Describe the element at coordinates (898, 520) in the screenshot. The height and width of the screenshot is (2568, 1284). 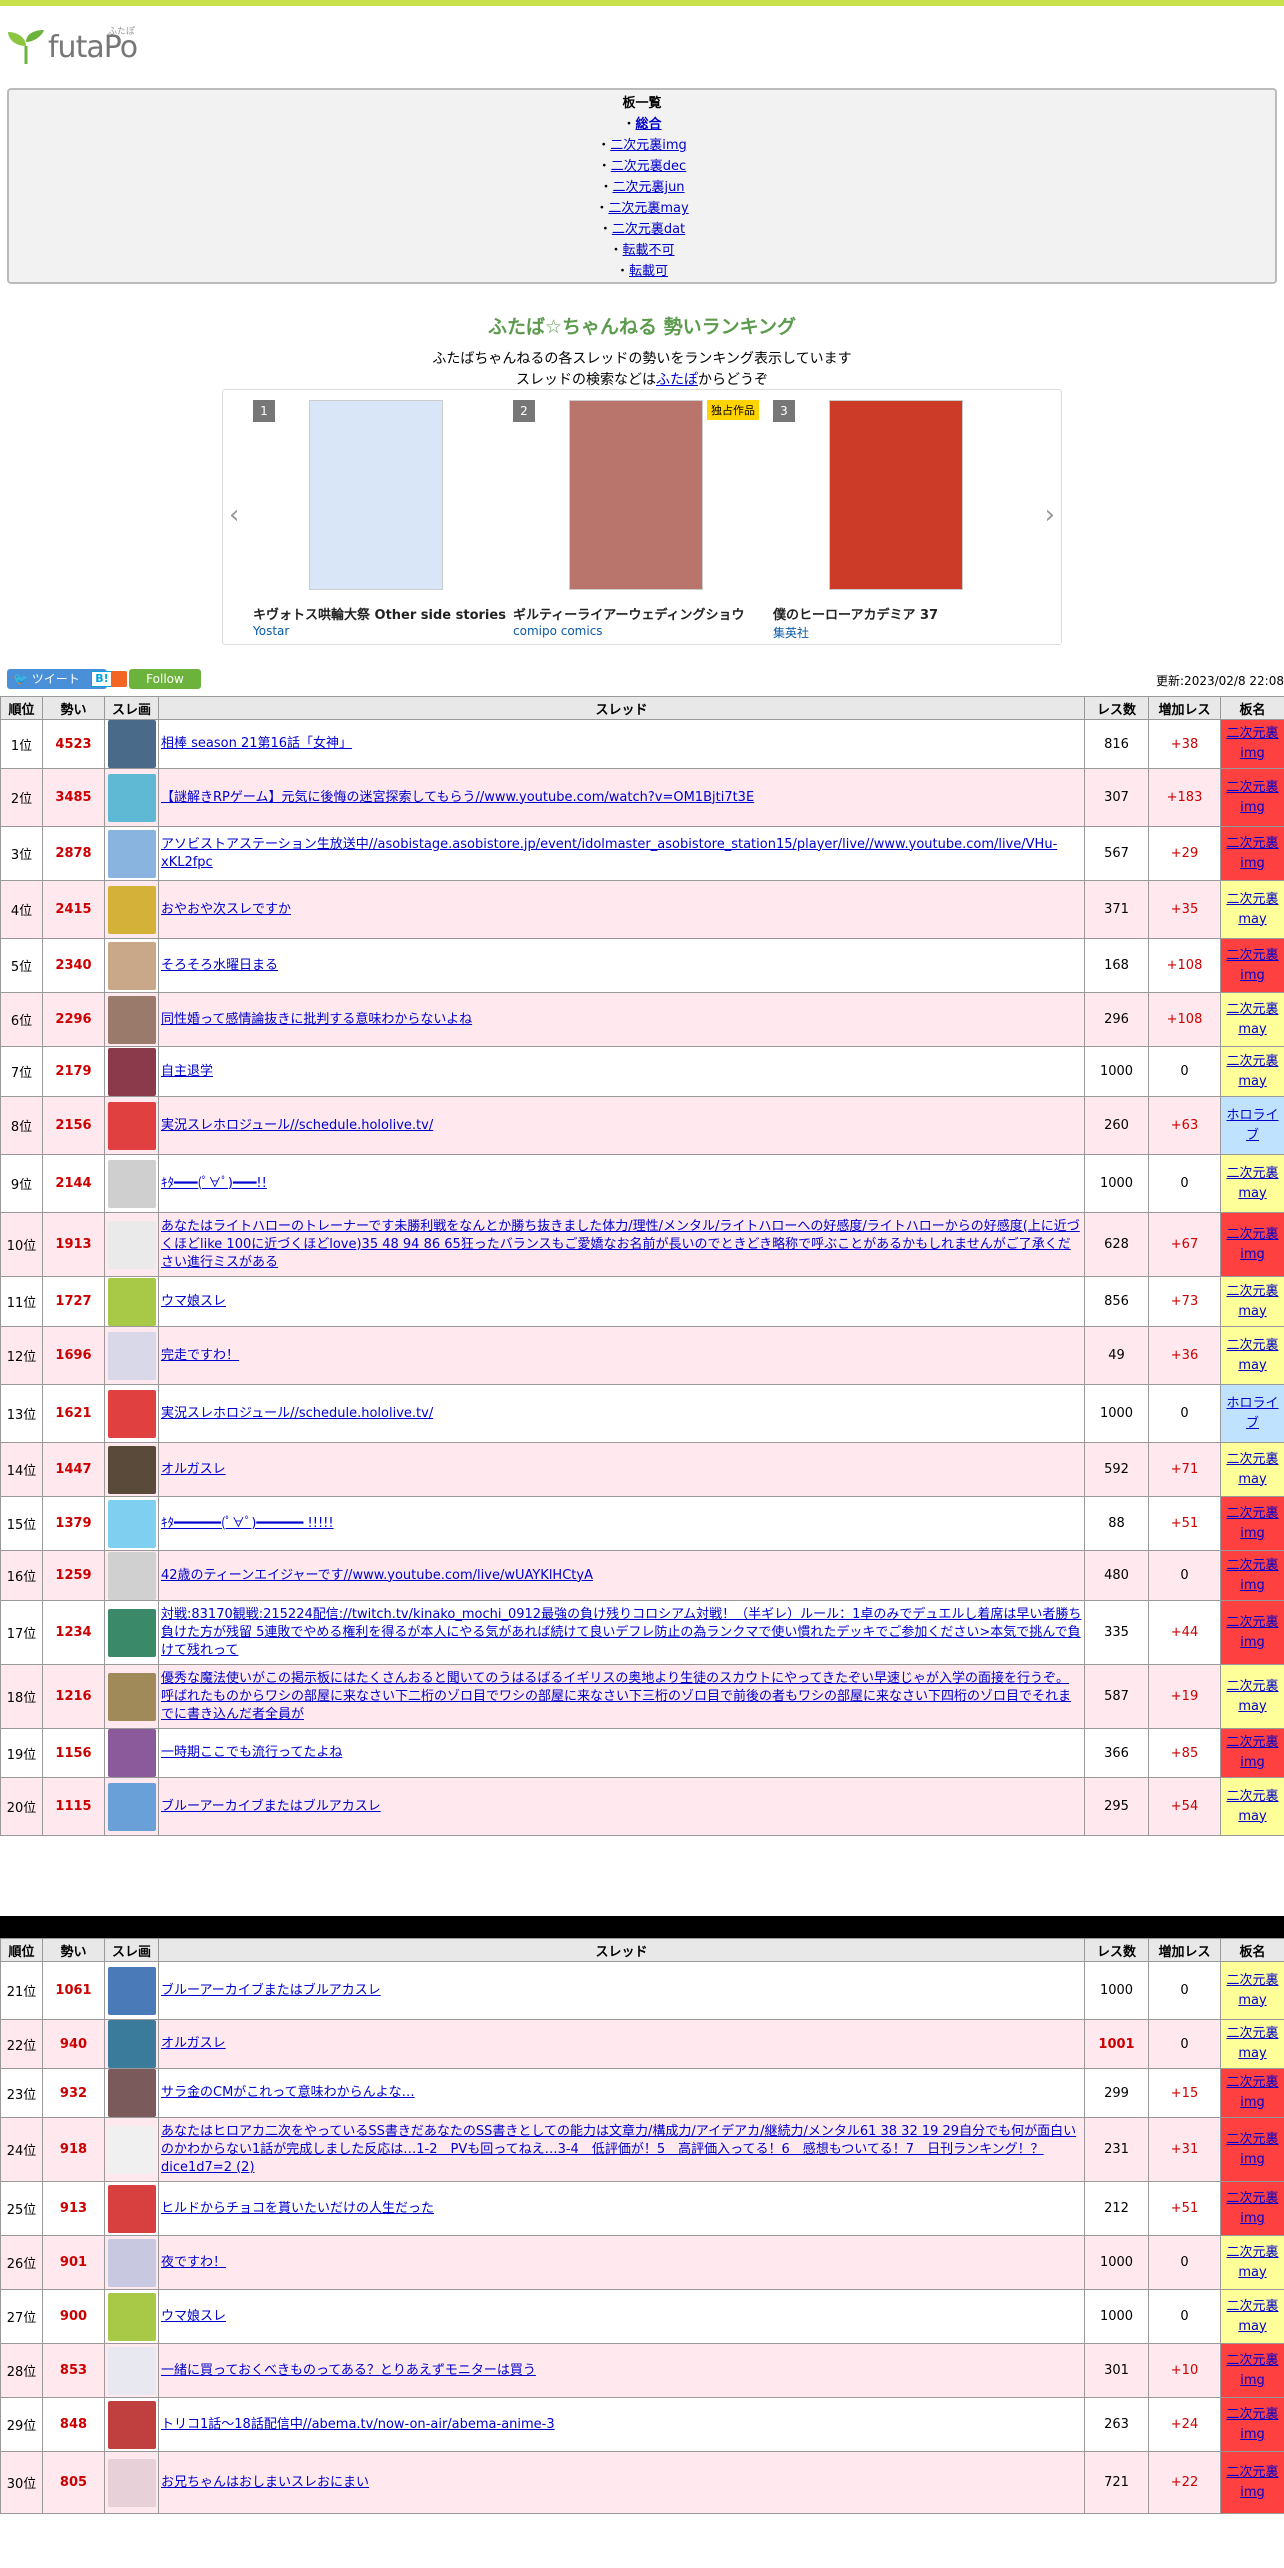
I see `carousel-card: 3 僕のヒーローアカデミア 37 集英社` at that location.